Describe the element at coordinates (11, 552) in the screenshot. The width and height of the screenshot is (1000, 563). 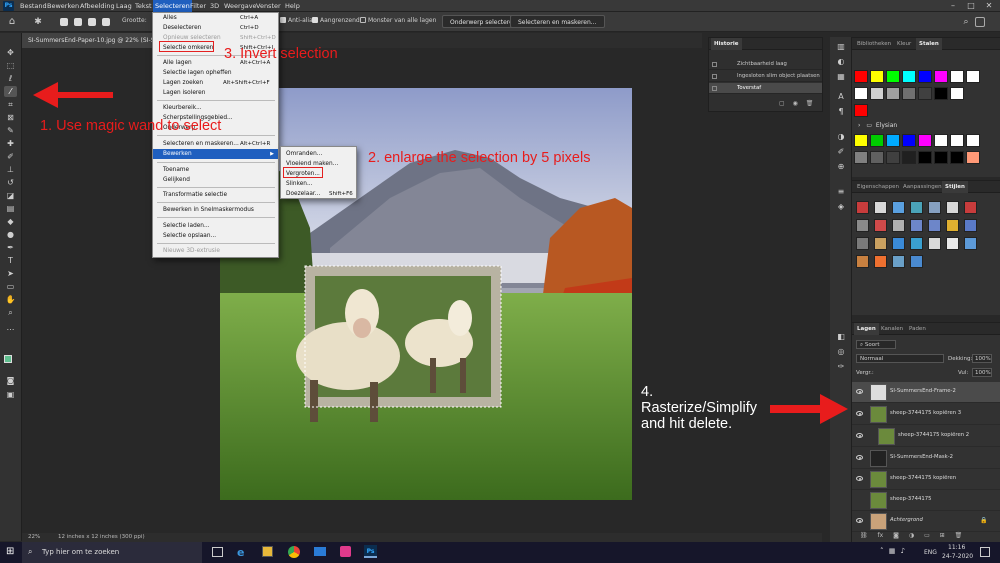
I see `windows-start-icon: ⊞` at that location.